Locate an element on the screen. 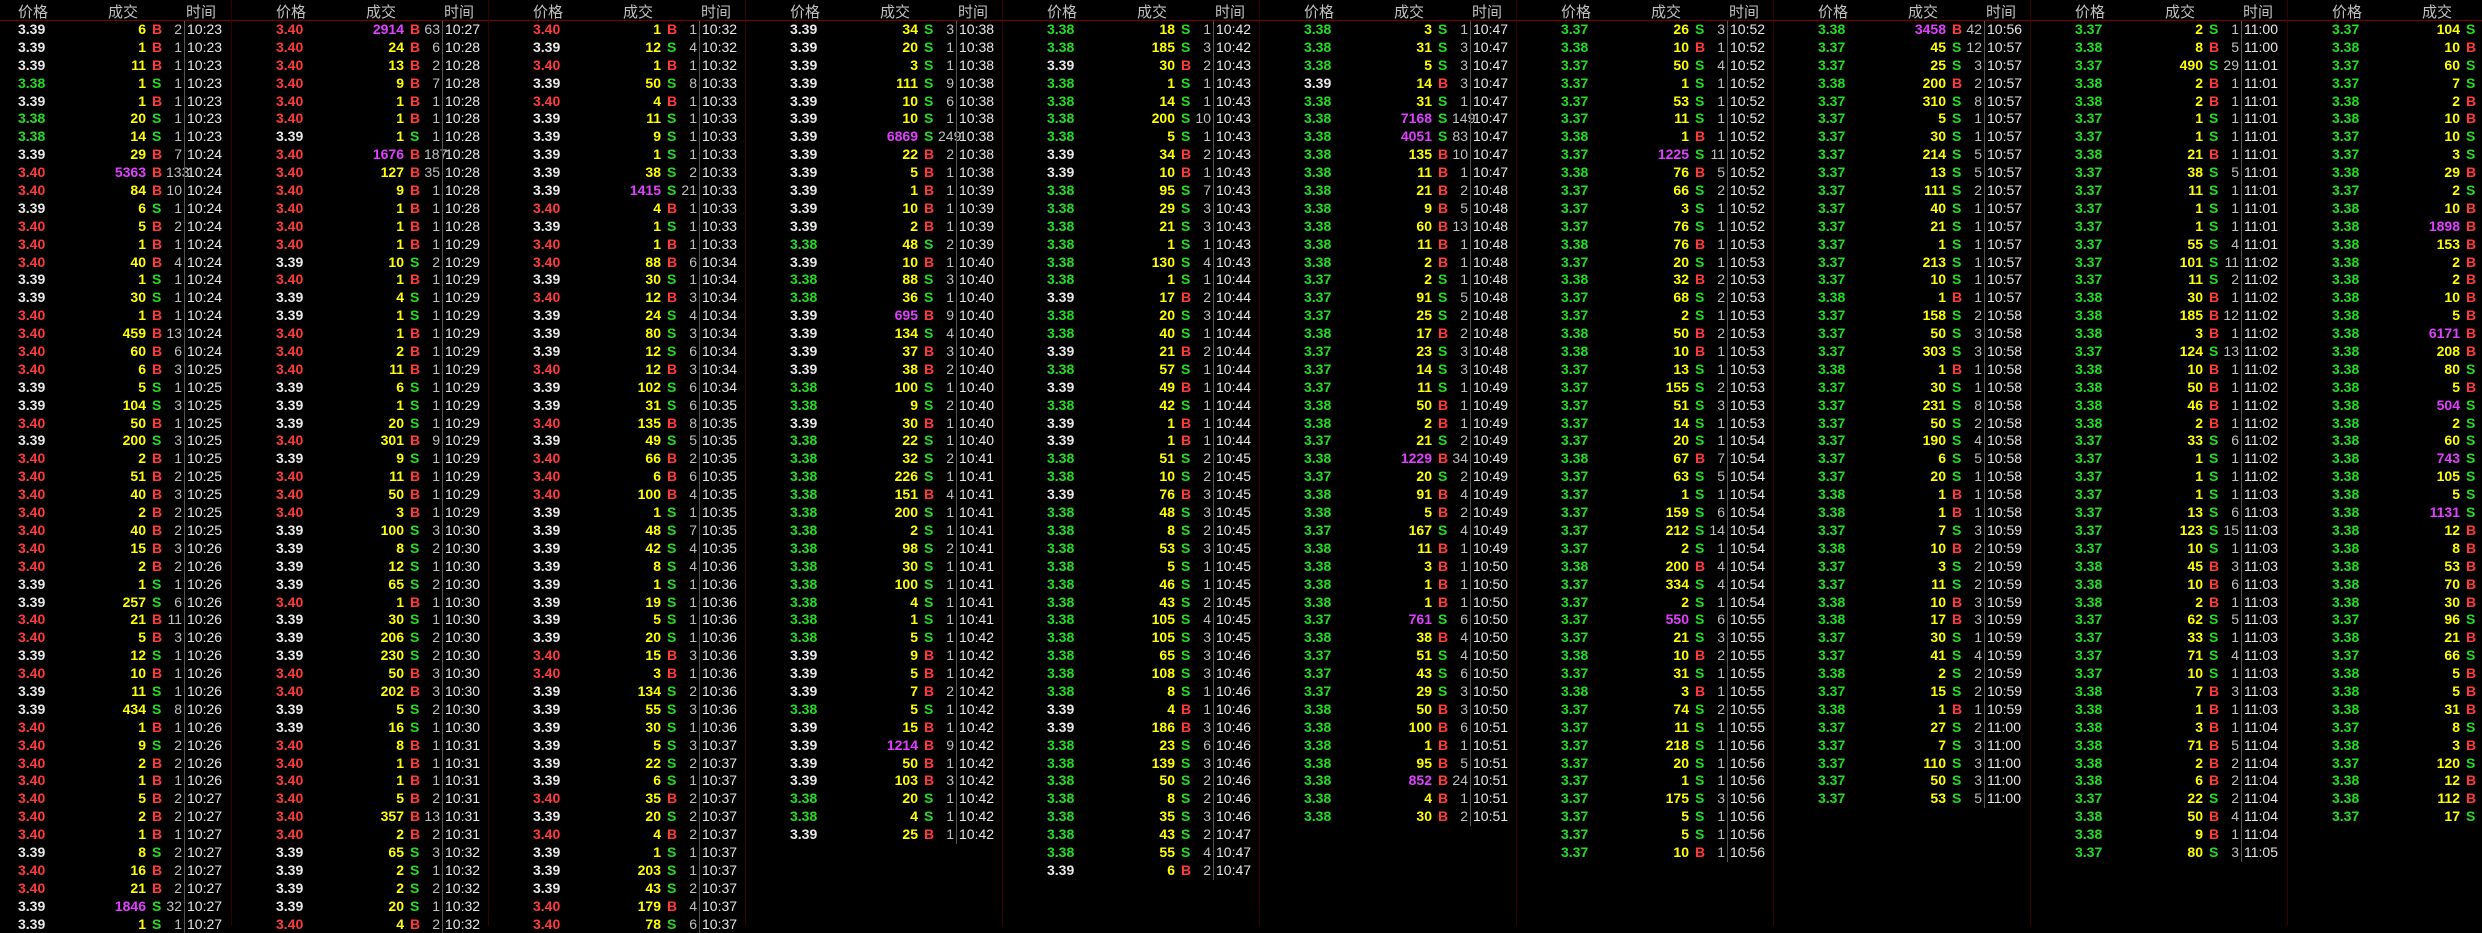  time-cell: 10:29 is located at coordinates (461, 387).